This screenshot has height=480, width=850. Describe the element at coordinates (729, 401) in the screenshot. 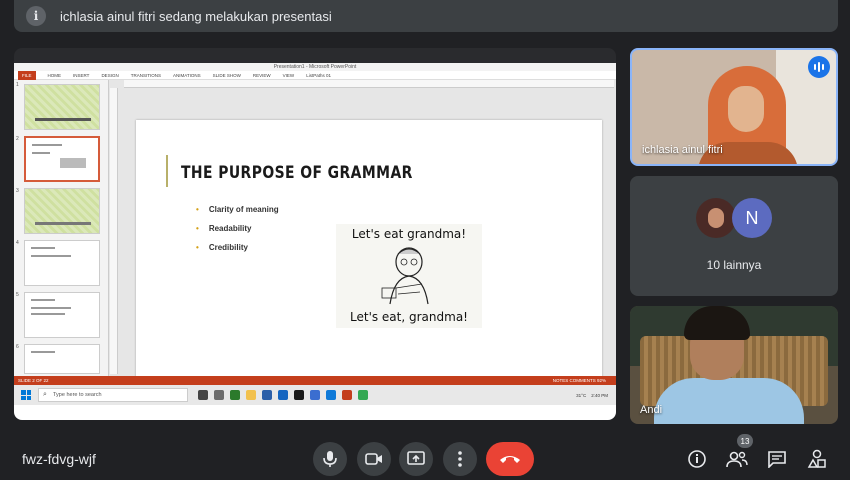

I see `video-body` at that location.